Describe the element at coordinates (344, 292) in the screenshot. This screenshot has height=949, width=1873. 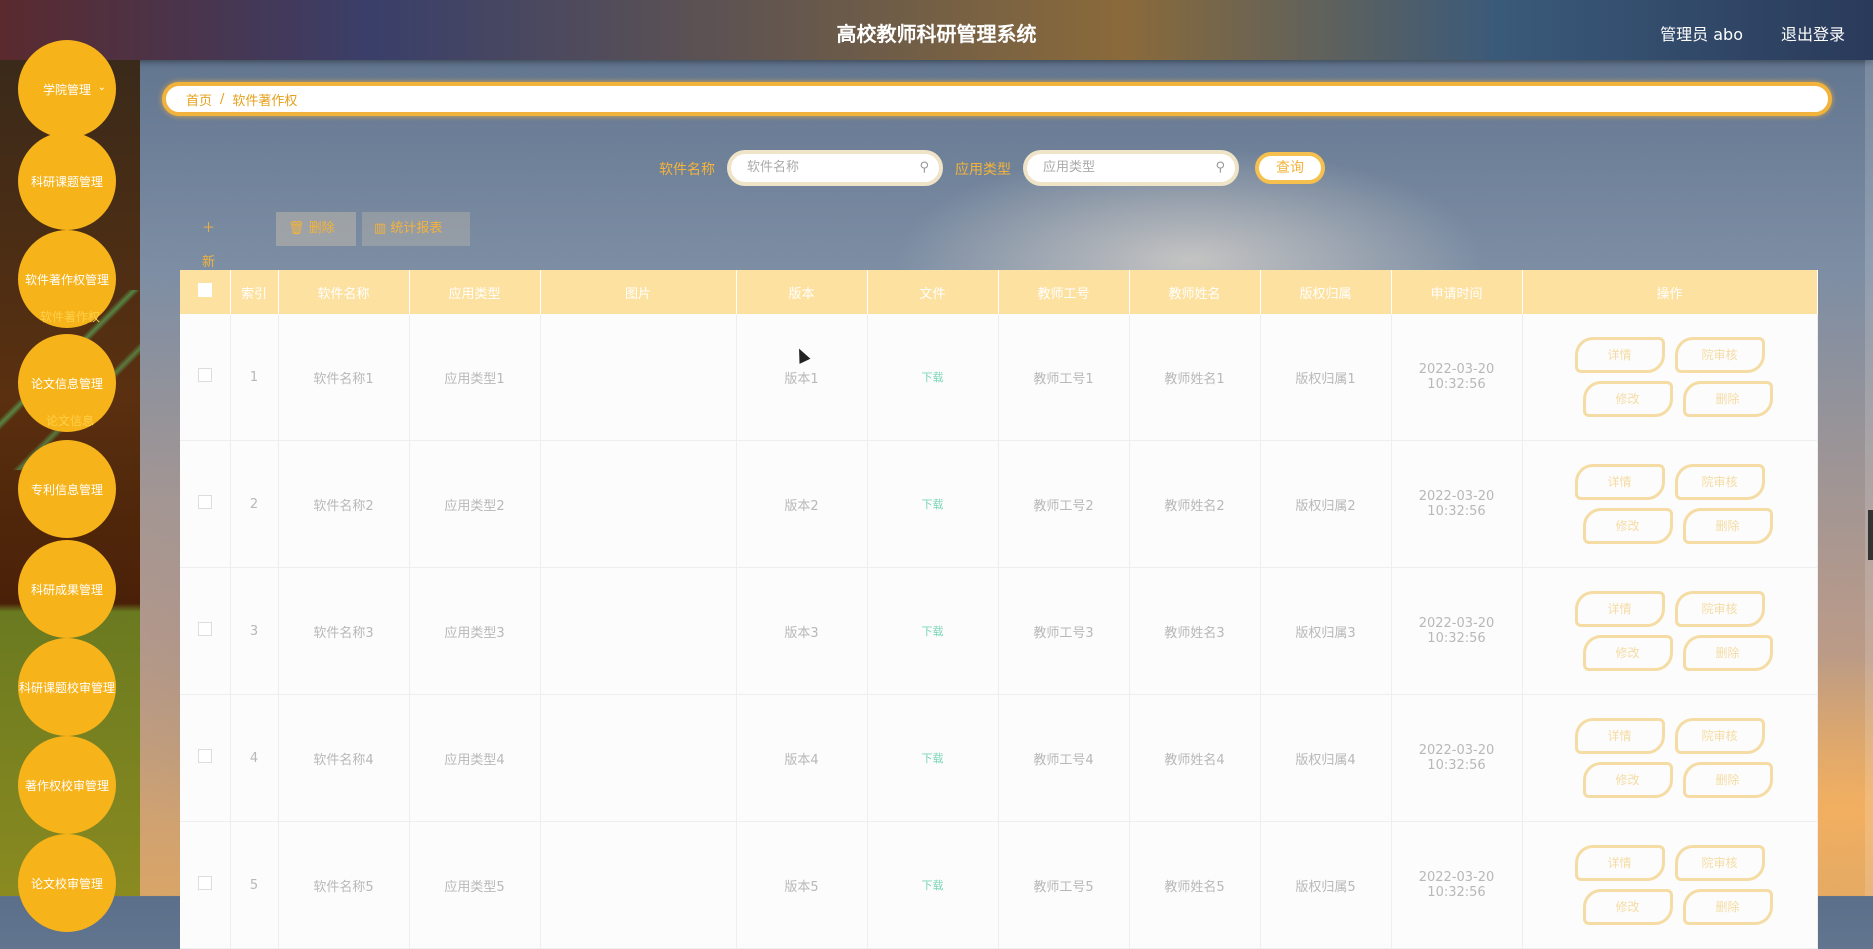
I see `header-name: 软件名称` at that location.